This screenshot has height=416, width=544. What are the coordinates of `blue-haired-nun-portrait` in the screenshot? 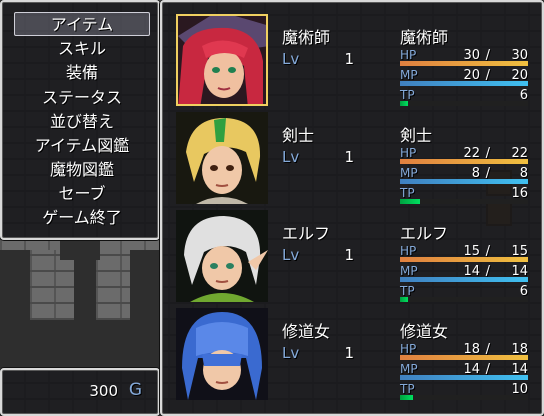 It's located at (222, 354).